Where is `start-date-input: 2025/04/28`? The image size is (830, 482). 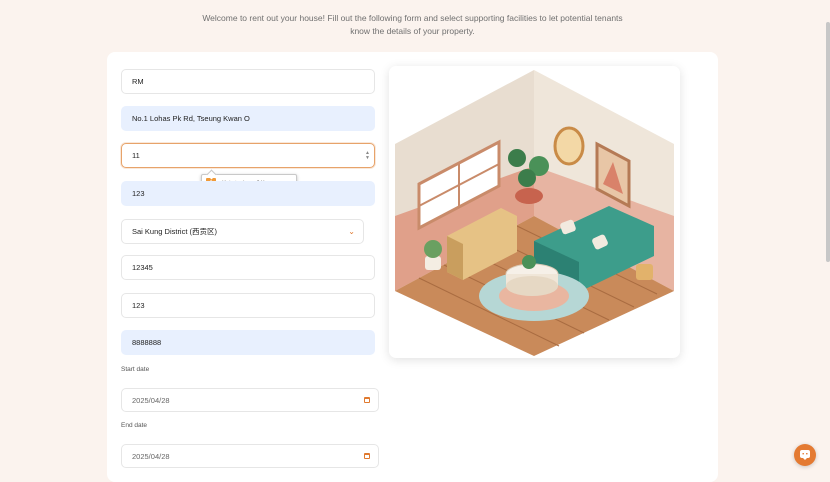 start-date-input: 2025/04/28 is located at coordinates (250, 400).